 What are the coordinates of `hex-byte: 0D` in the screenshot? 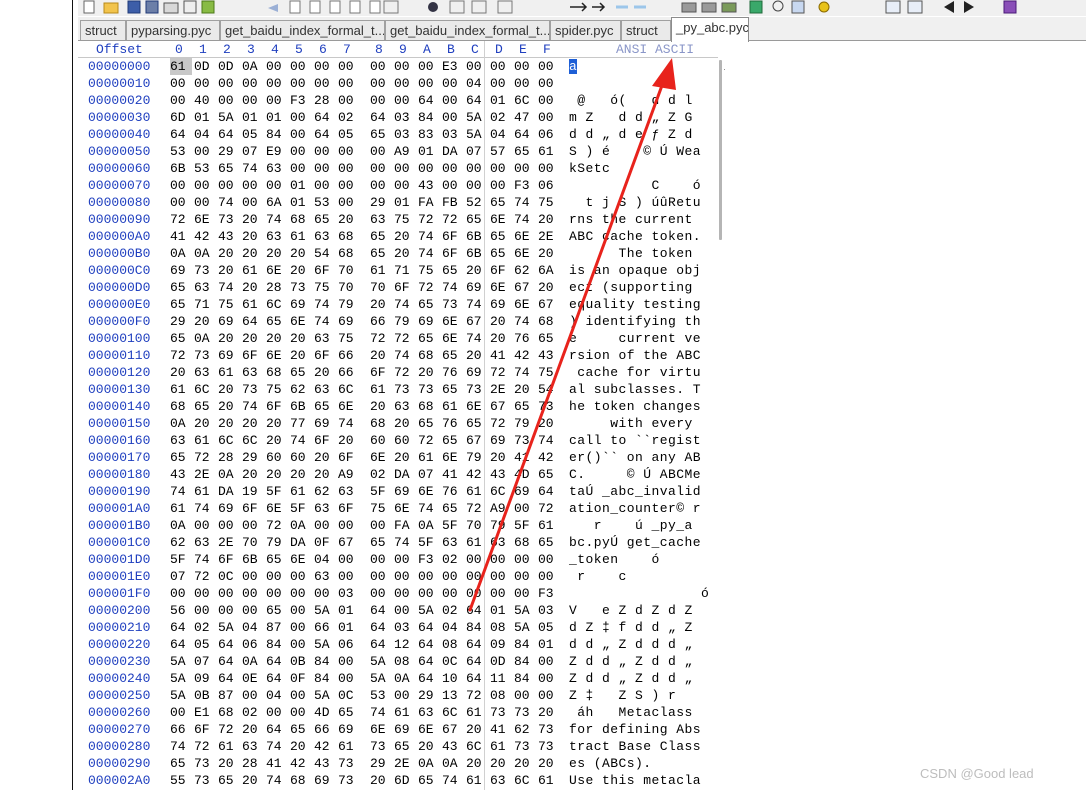 It's located at (229, 66).